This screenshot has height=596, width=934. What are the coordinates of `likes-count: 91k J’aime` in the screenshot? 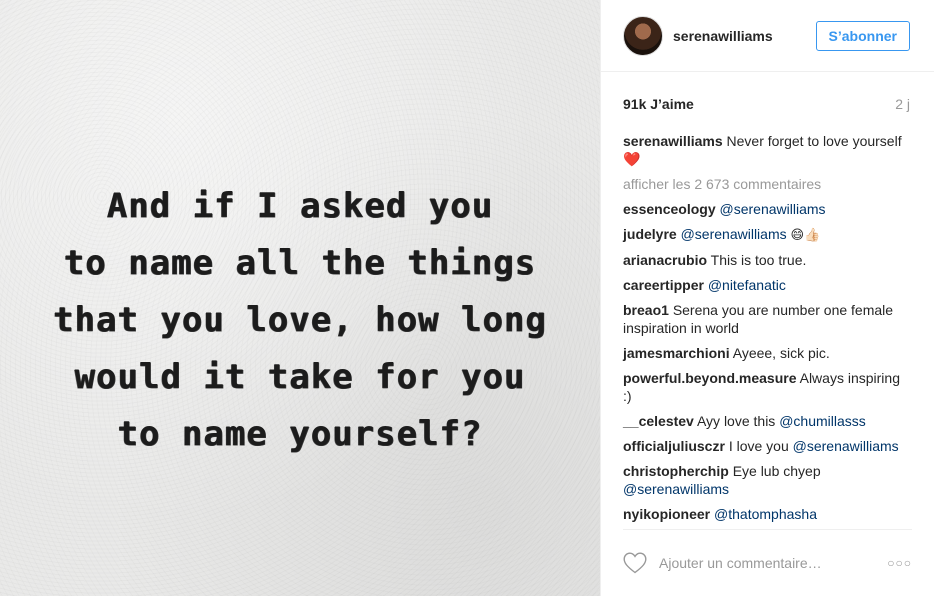 It's located at (658, 104).